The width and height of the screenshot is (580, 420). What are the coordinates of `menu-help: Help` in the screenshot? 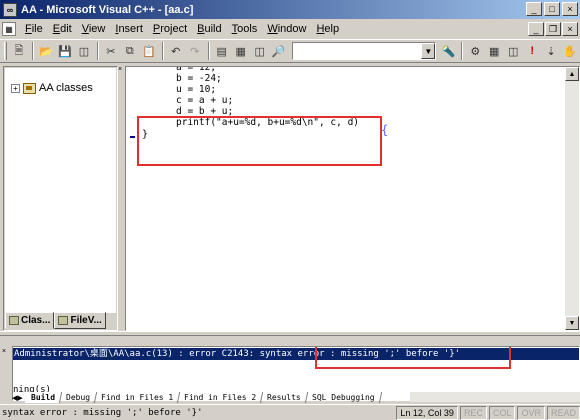 It's located at (327, 29).